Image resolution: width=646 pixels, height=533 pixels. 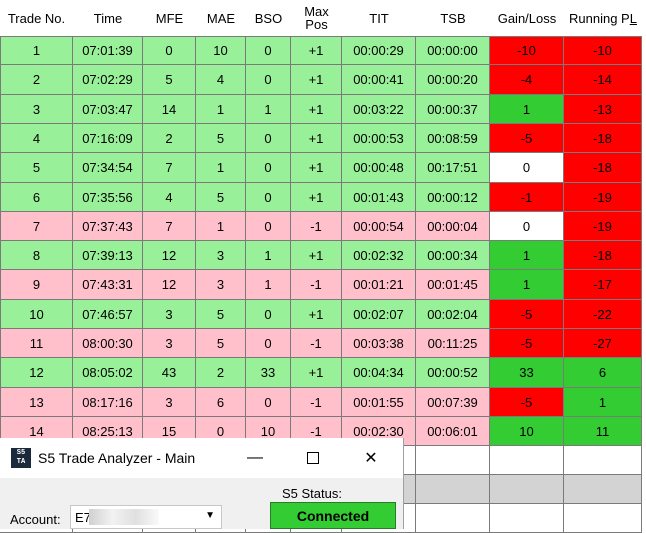 What do you see at coordinates (379, 373) in the screenshot?
I see `cell-tit: 00:04:34` at bounding box center [379, 373].